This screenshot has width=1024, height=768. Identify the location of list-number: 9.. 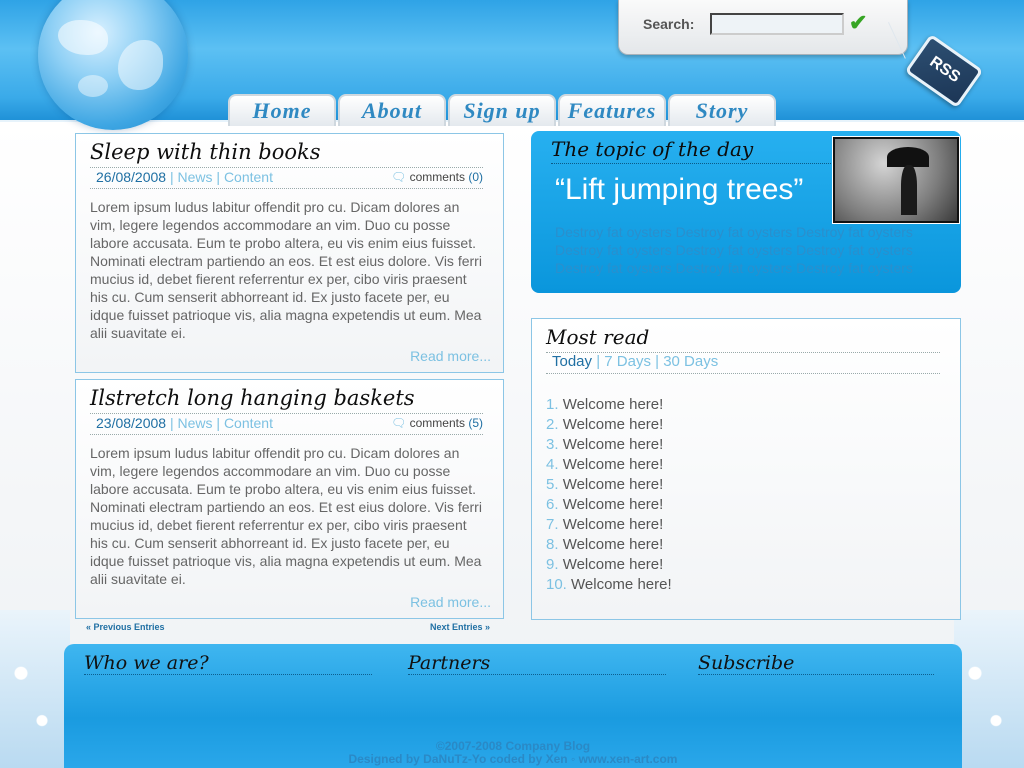
(552, 564).